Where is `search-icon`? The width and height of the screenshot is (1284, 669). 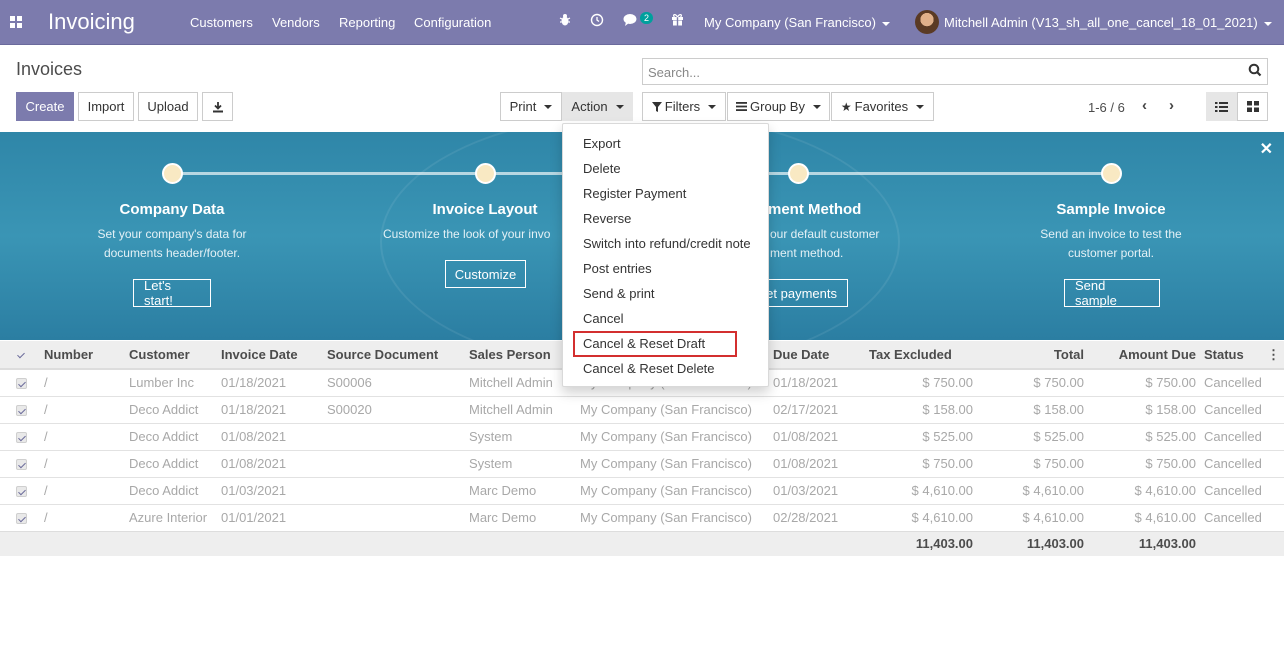
search-icon is located at coordinates (1255, 70).